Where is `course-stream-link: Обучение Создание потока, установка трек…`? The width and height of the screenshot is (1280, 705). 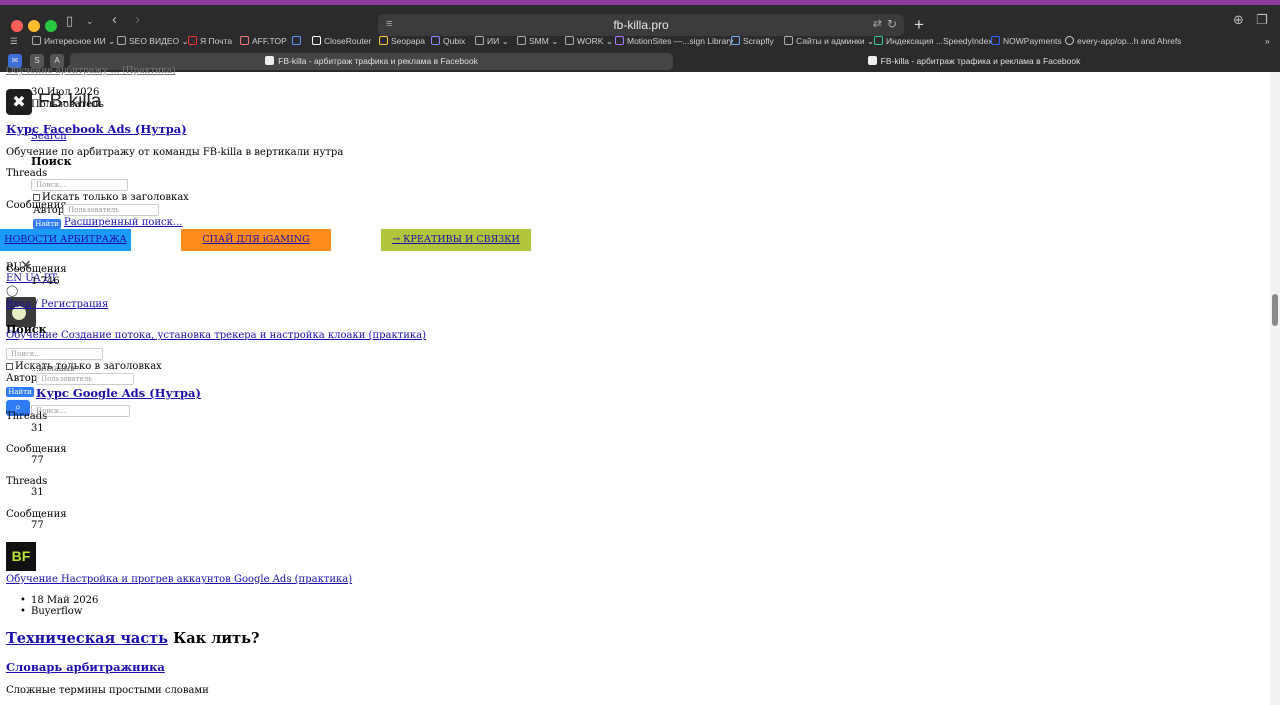 course-stream-link: Обучение Создание потока, установка трек… is located at coordinates (216, 335).